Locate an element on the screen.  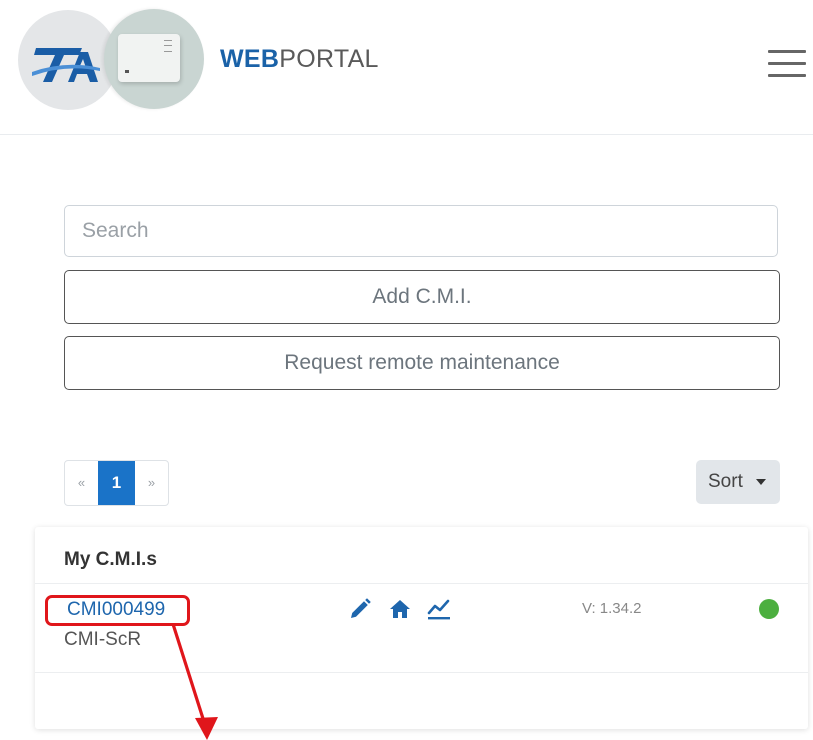
add-cmi-button: Add C.M.I. is located at coordinates (422, 297).